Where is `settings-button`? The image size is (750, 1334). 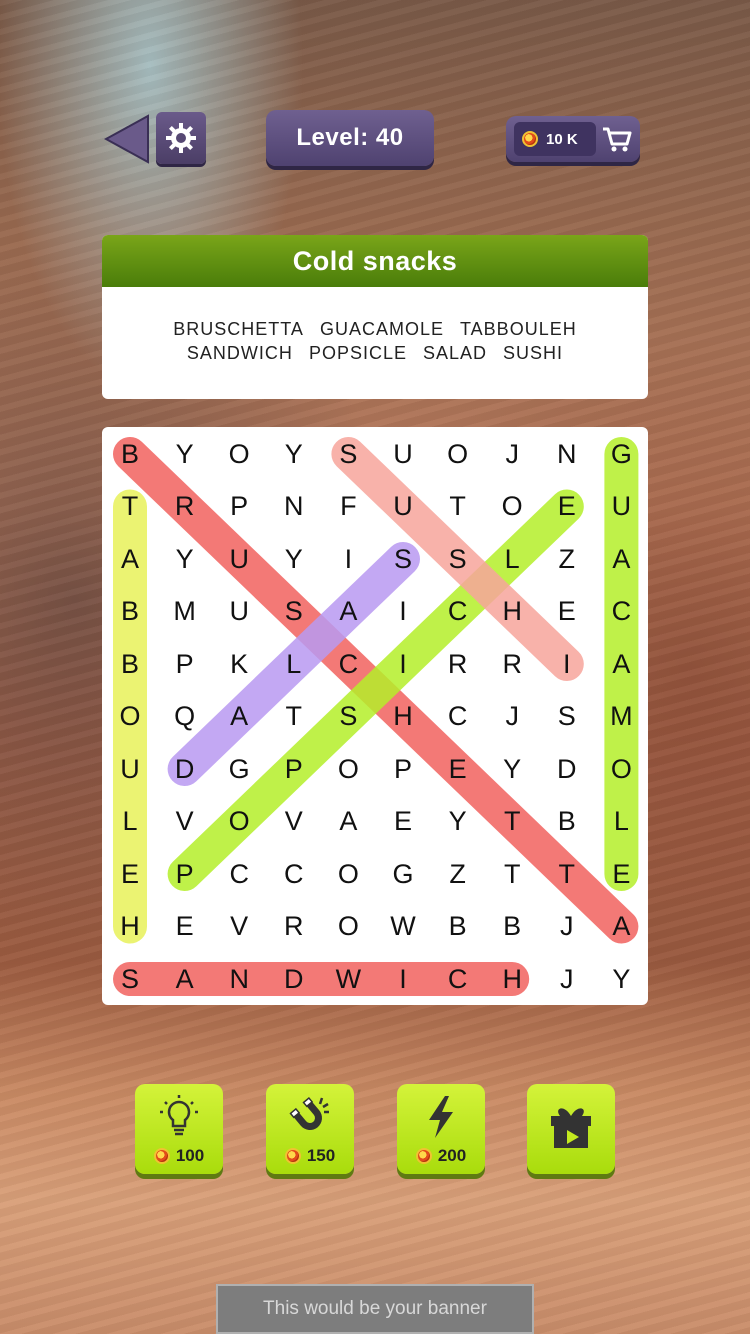
settings-button is located at coordinates (181, 138).